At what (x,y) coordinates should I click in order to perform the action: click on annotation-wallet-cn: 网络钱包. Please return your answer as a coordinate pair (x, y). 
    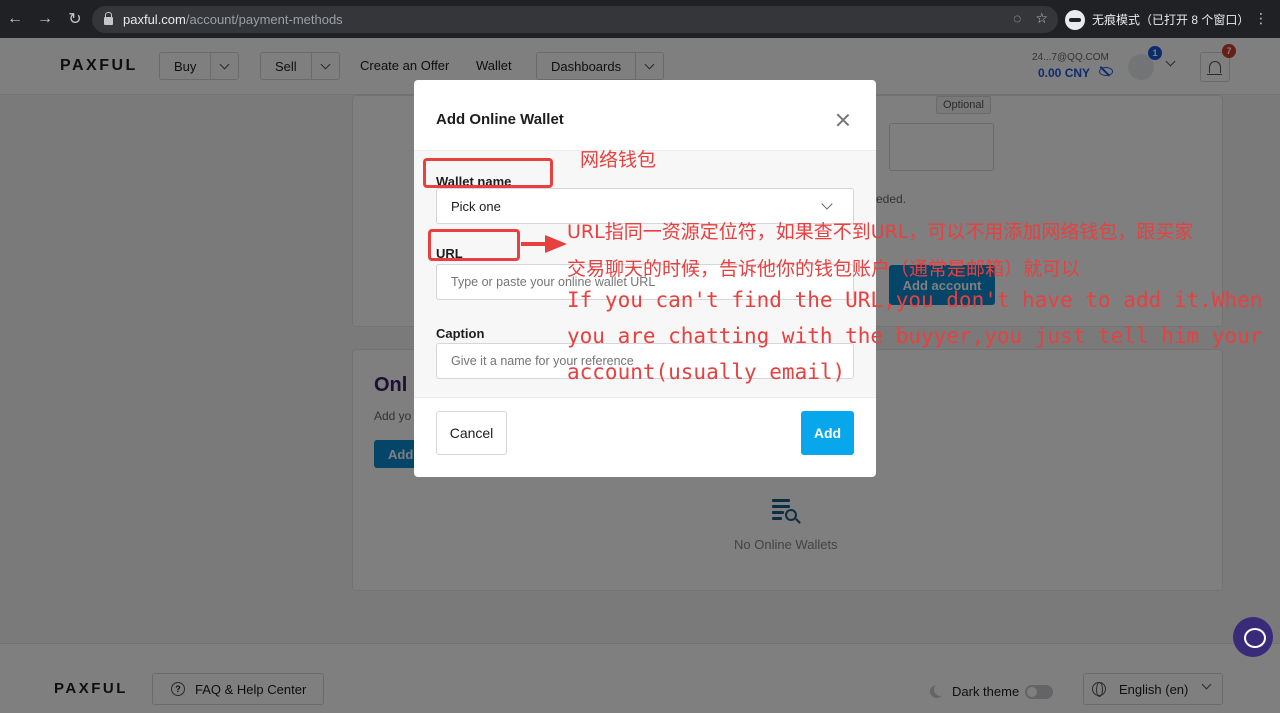
    Looking at the image, I should click on (618, 160).